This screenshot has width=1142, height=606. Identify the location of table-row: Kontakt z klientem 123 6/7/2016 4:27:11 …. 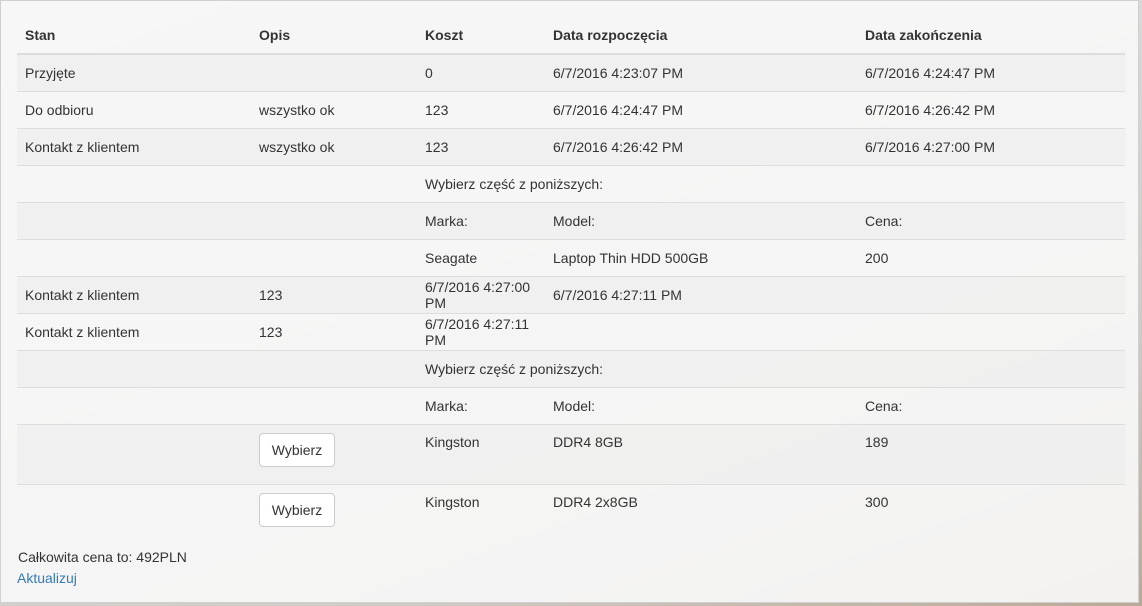
(571, 332).